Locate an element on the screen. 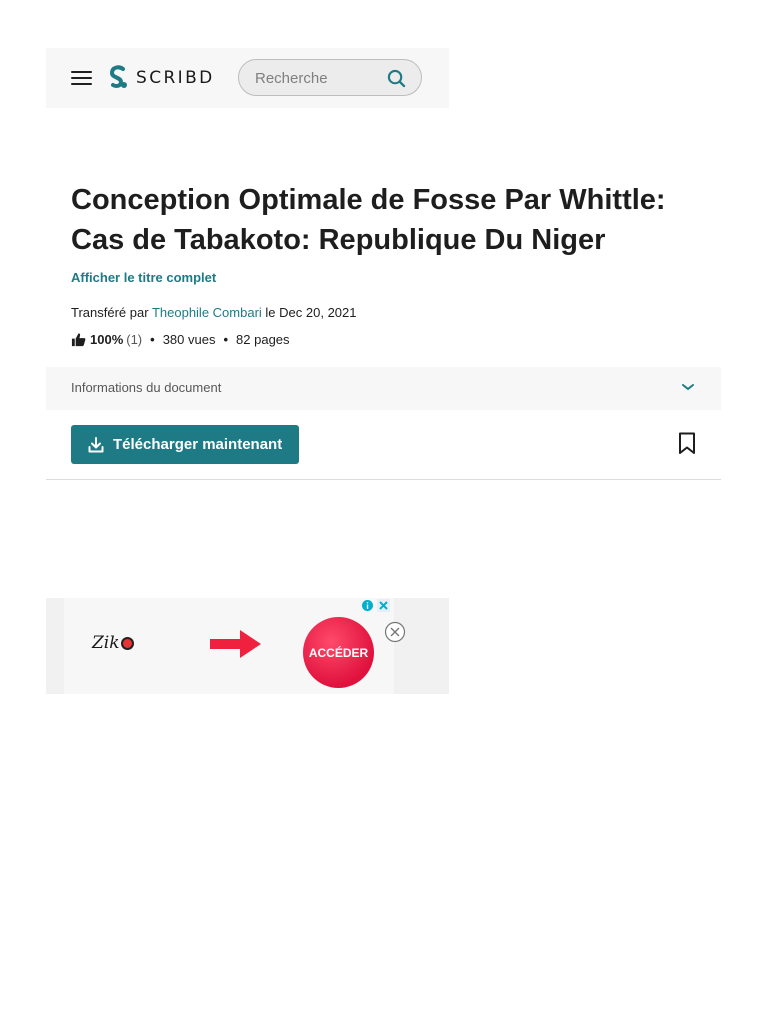 The width and height of the screenshot is (768, 1024). rating-count: (1) is located at coordinates (134, 339).